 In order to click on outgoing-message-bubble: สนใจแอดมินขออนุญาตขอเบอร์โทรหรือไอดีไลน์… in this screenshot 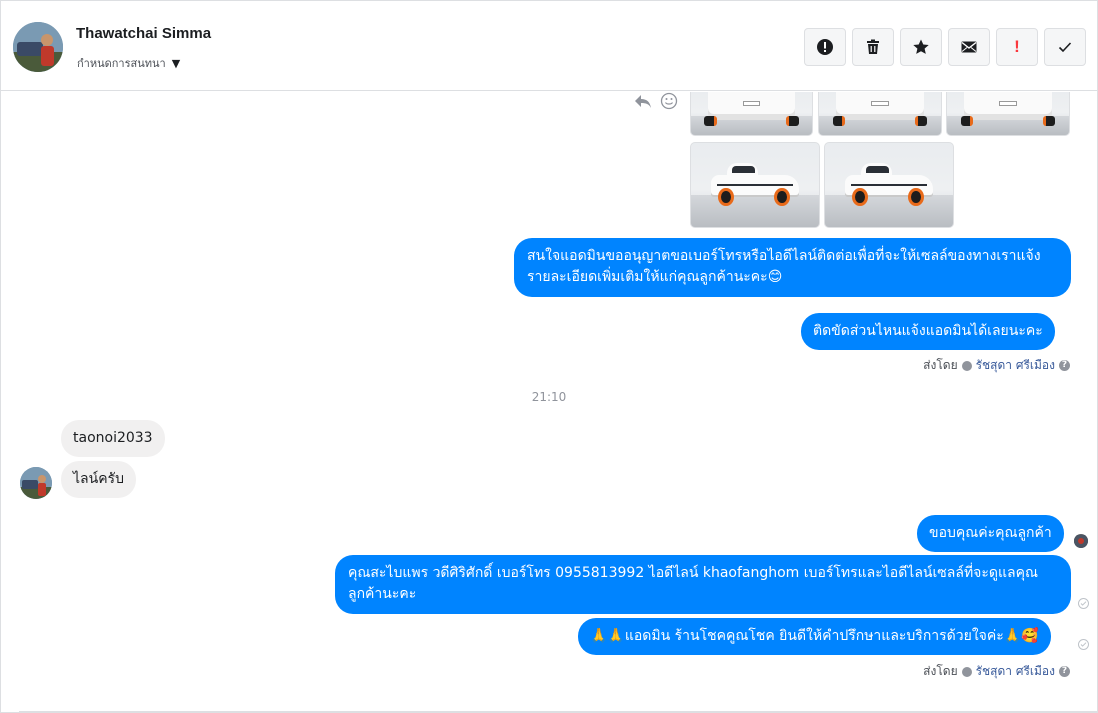, I will do `click(792, 267)`.